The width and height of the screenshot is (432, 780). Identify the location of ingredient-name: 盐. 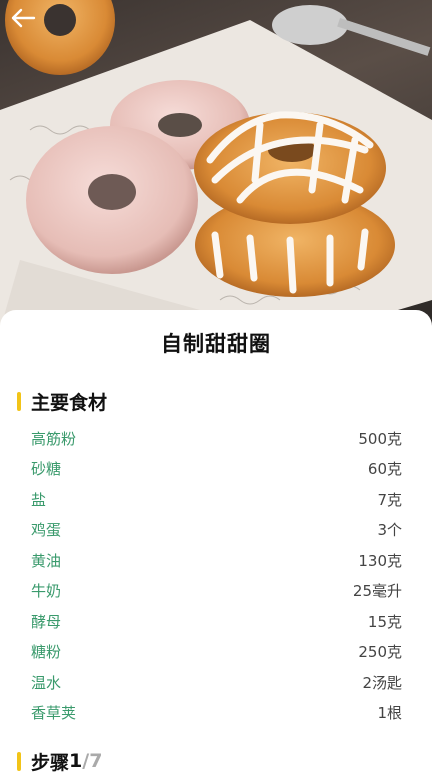
(39, 499).